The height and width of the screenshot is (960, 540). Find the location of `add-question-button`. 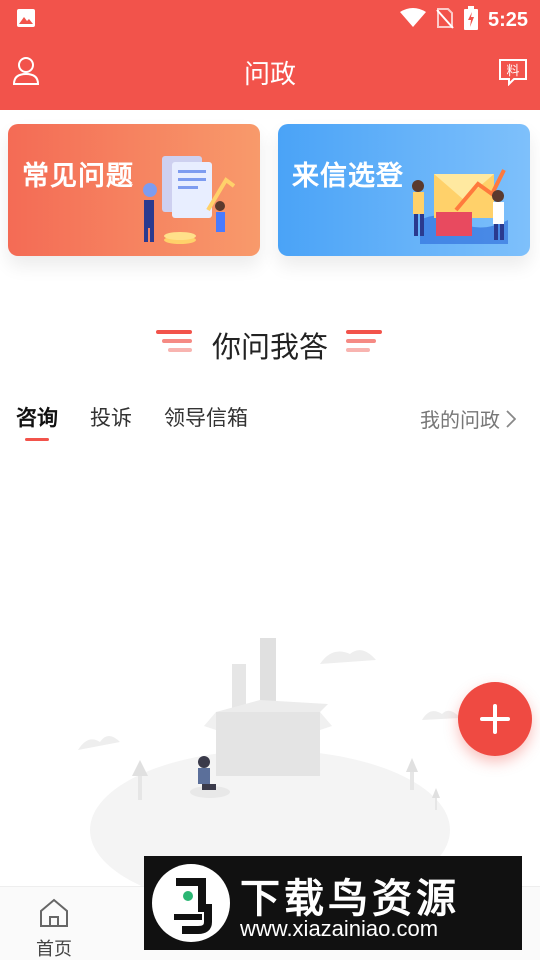

add-question-button is located at coordinates (495, 719).